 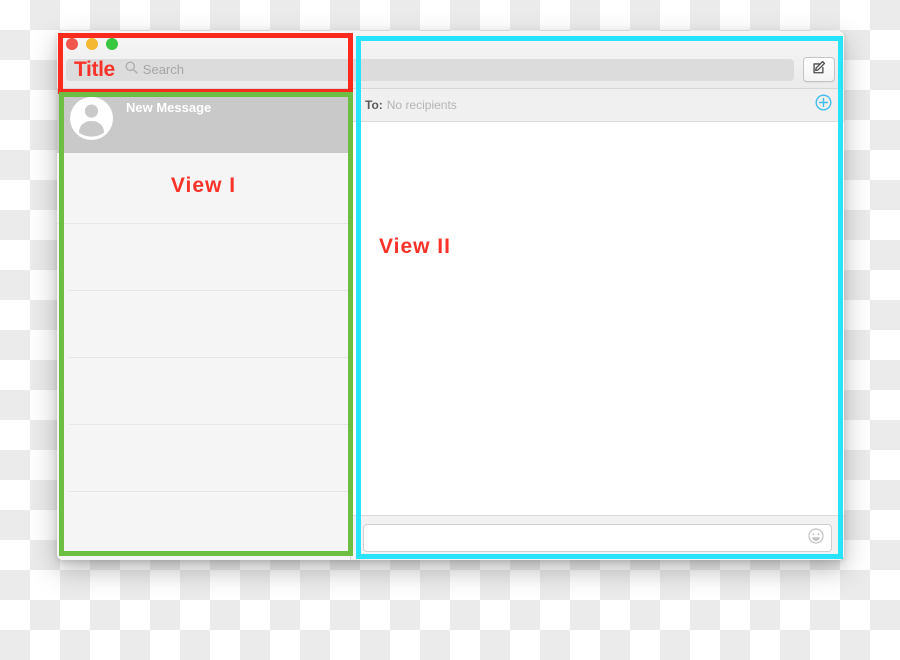 What do you see at coordinates (816, 538) in the screenshot?
I see `smiley-icon` at bounding box center [816, 538].